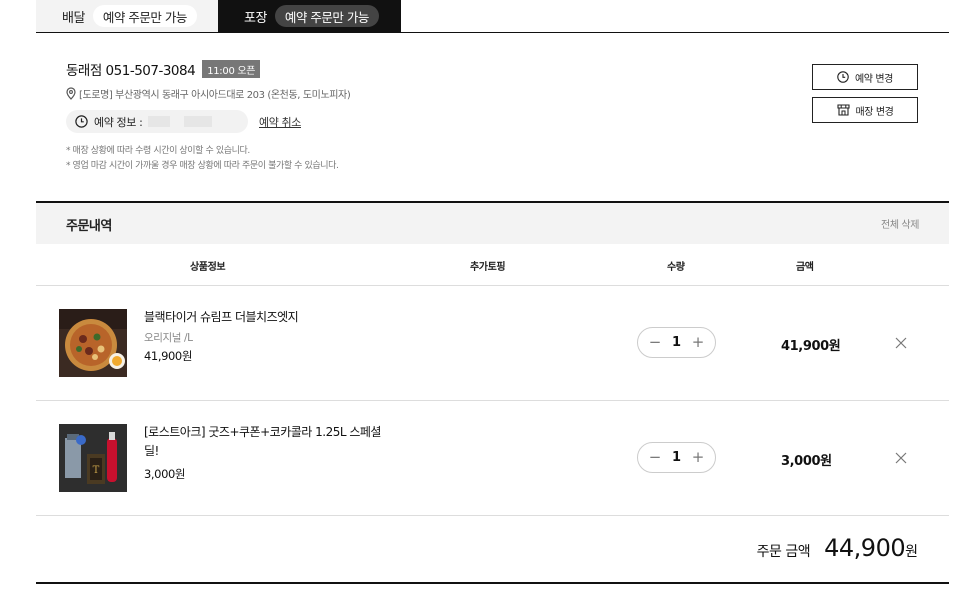 Image resolution: width=966 pixels, height=598 pixels. Describe the element at coordinates (492, 223) in the screenshot. I see `order-header: 주문내역 전체 삭제` at that location.